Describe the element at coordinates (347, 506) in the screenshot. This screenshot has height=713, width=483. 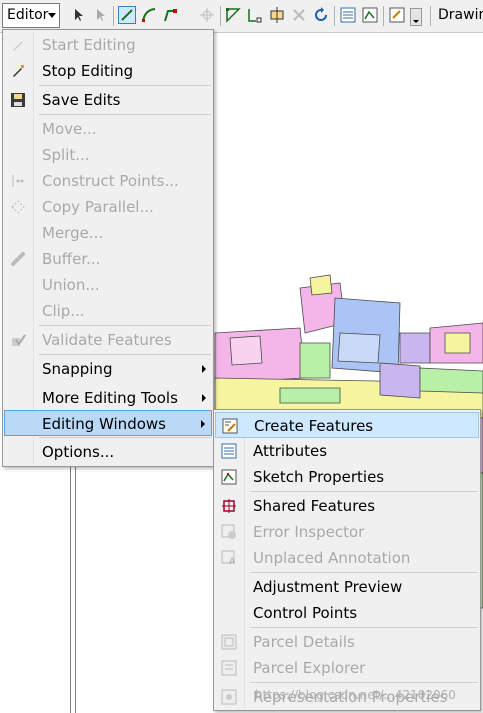
I see `menu-item-shared-features: Shared Features` at that location.